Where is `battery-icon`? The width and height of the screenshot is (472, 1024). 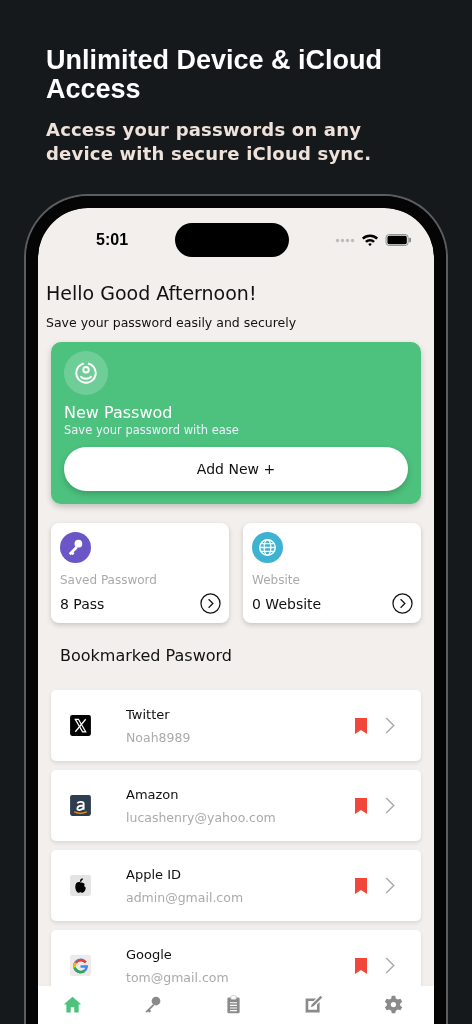
battery-icon is located at coordinates (398, 240).